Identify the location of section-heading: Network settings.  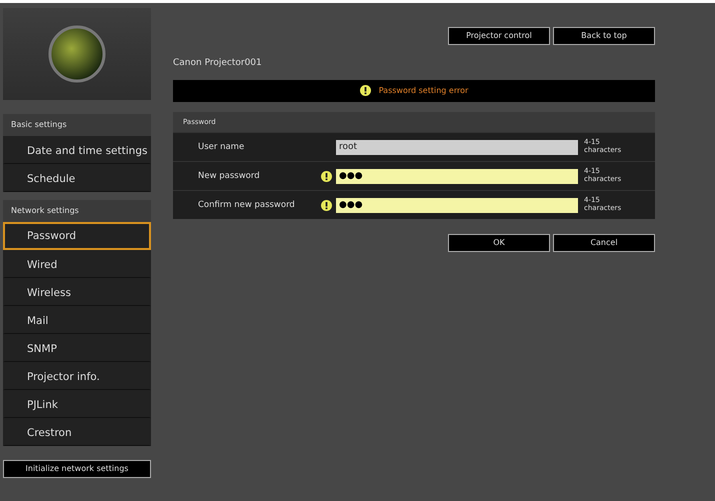
(77, 211).